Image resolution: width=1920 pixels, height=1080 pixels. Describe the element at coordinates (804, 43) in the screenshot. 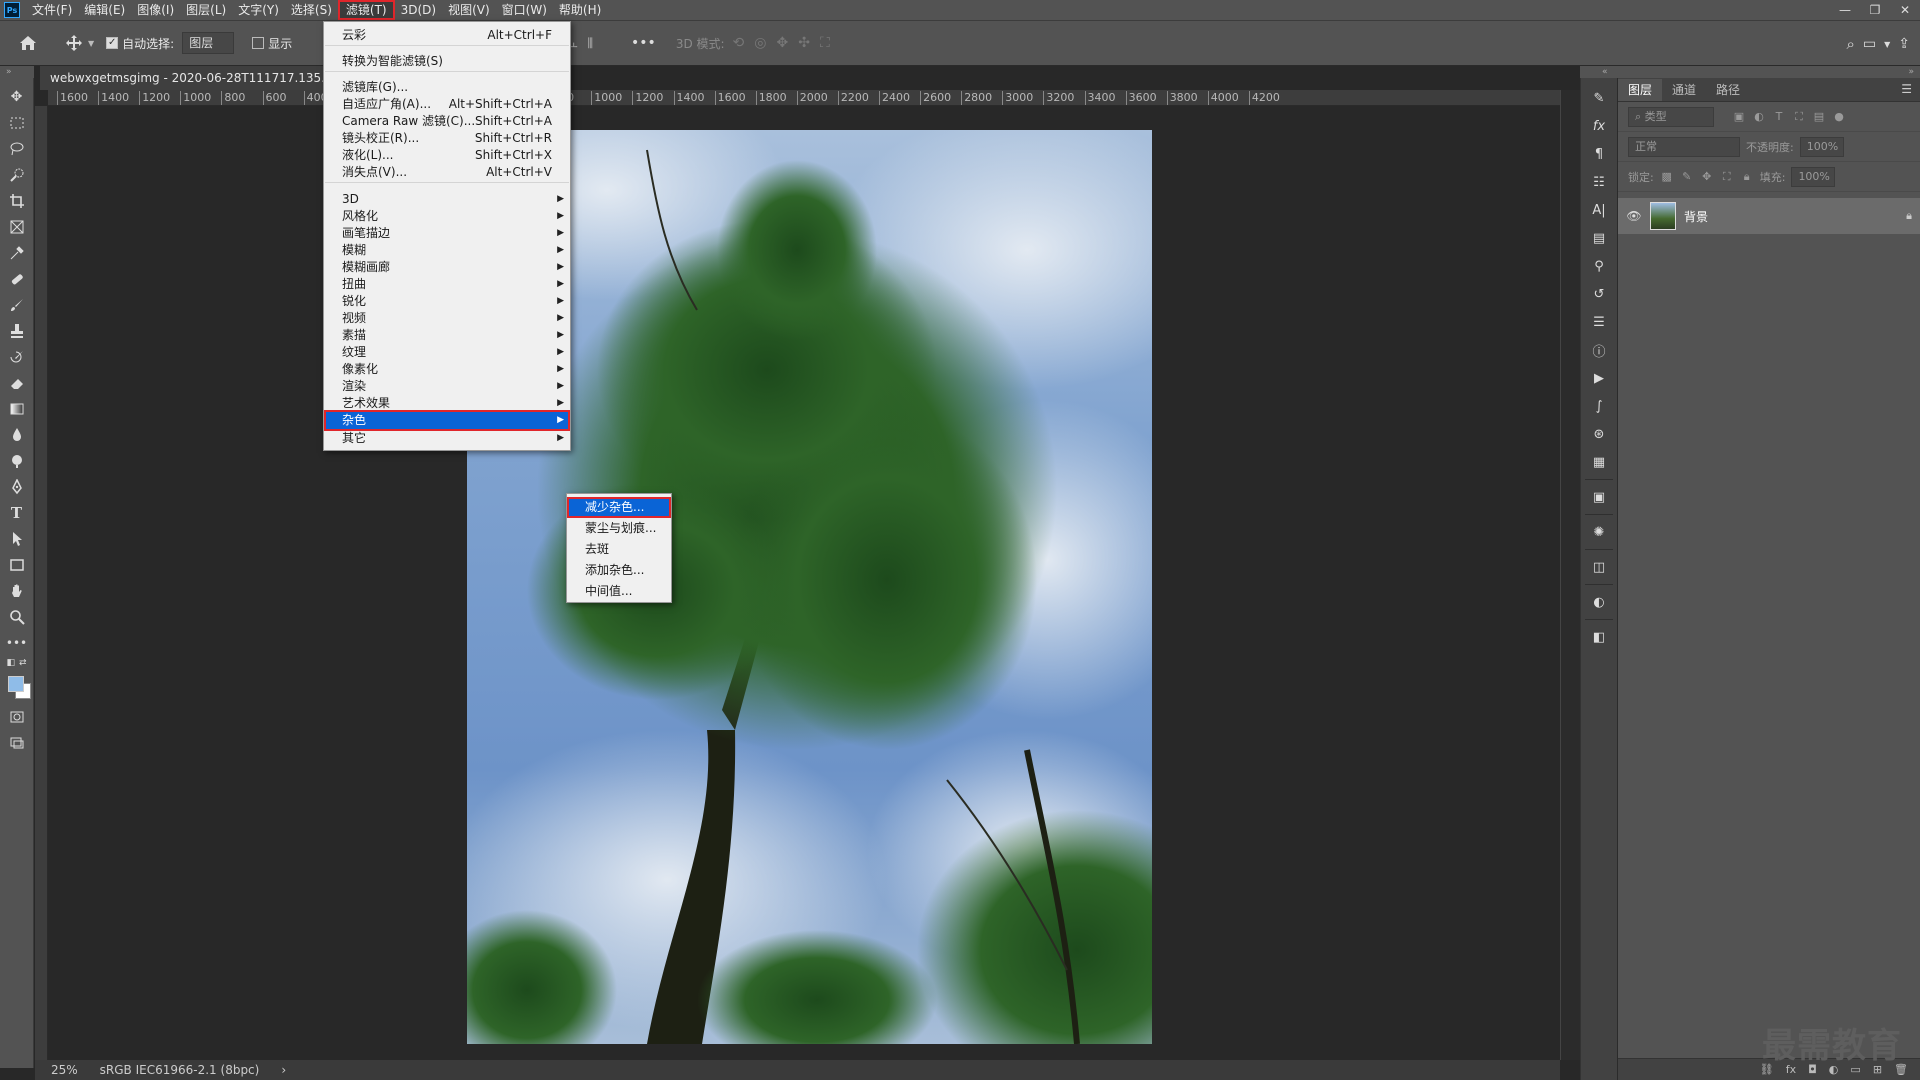

I see `3d-slide-icon: ✣` at that location.